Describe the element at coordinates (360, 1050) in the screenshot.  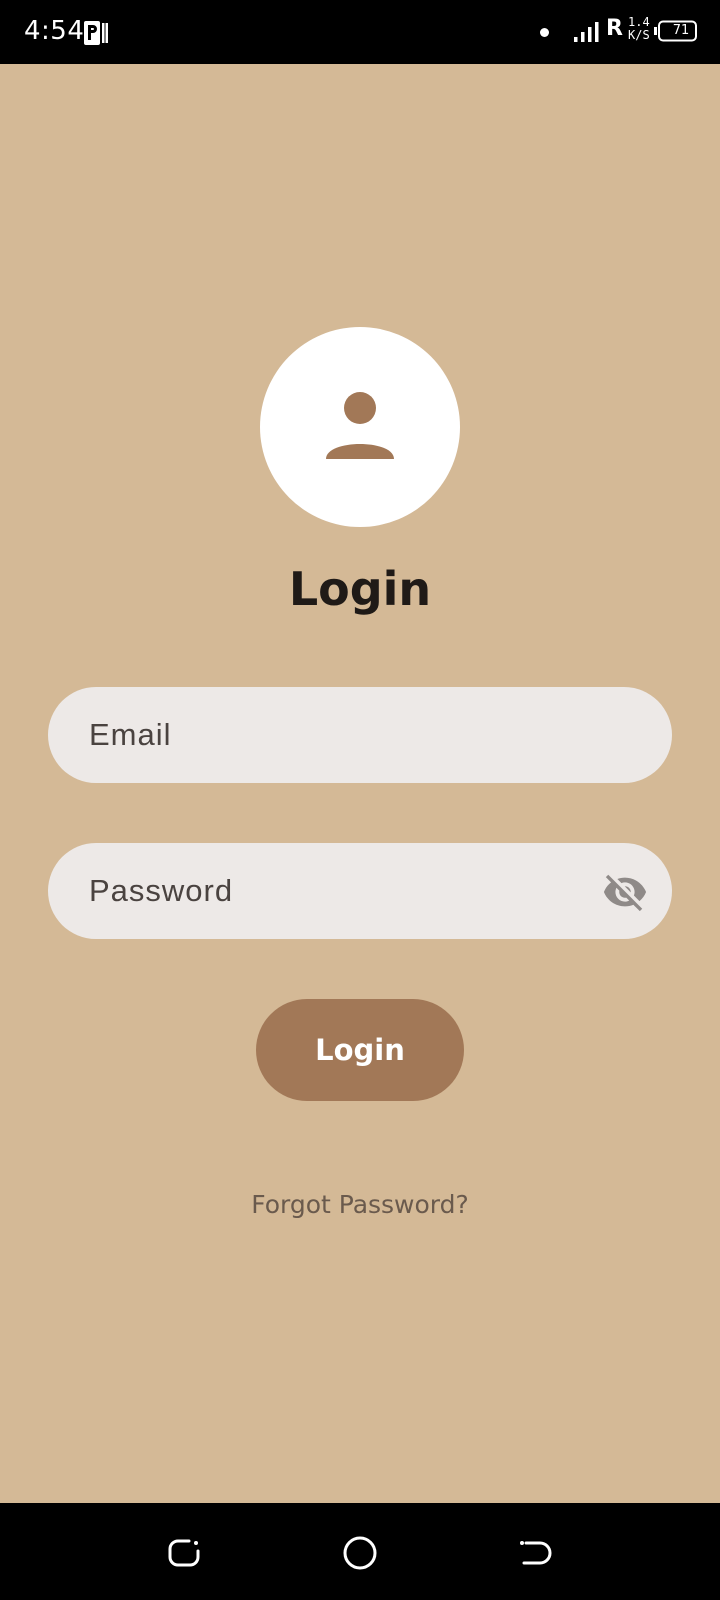
I see `login-button: Login` at that location.